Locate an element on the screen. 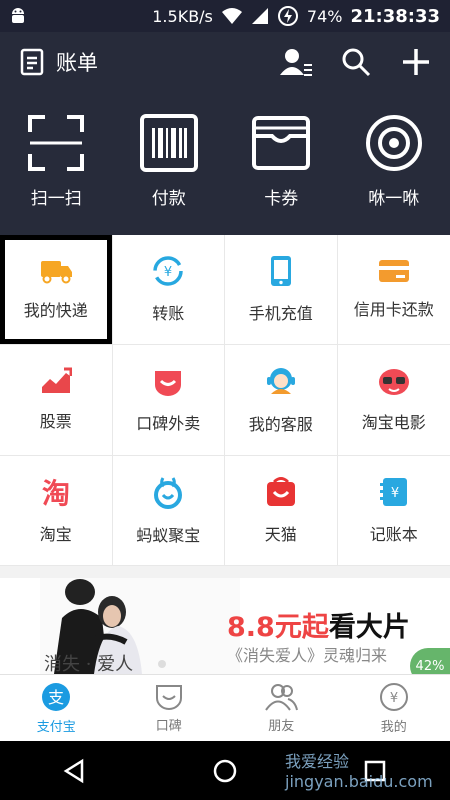 This screenshot has width=450, height=800. banner-headline-text: 看大片 is located at coordinates (369, 627).